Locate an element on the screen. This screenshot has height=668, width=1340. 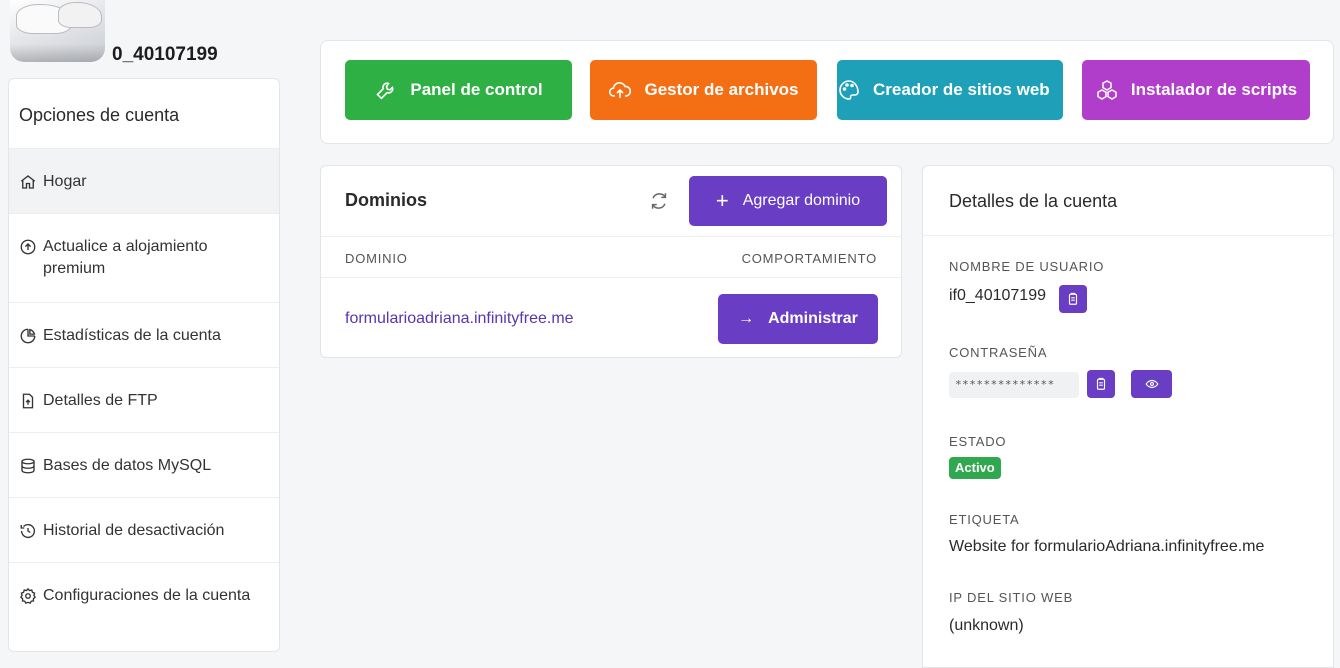
file-upload-icon is located at coordinates (28, 401).